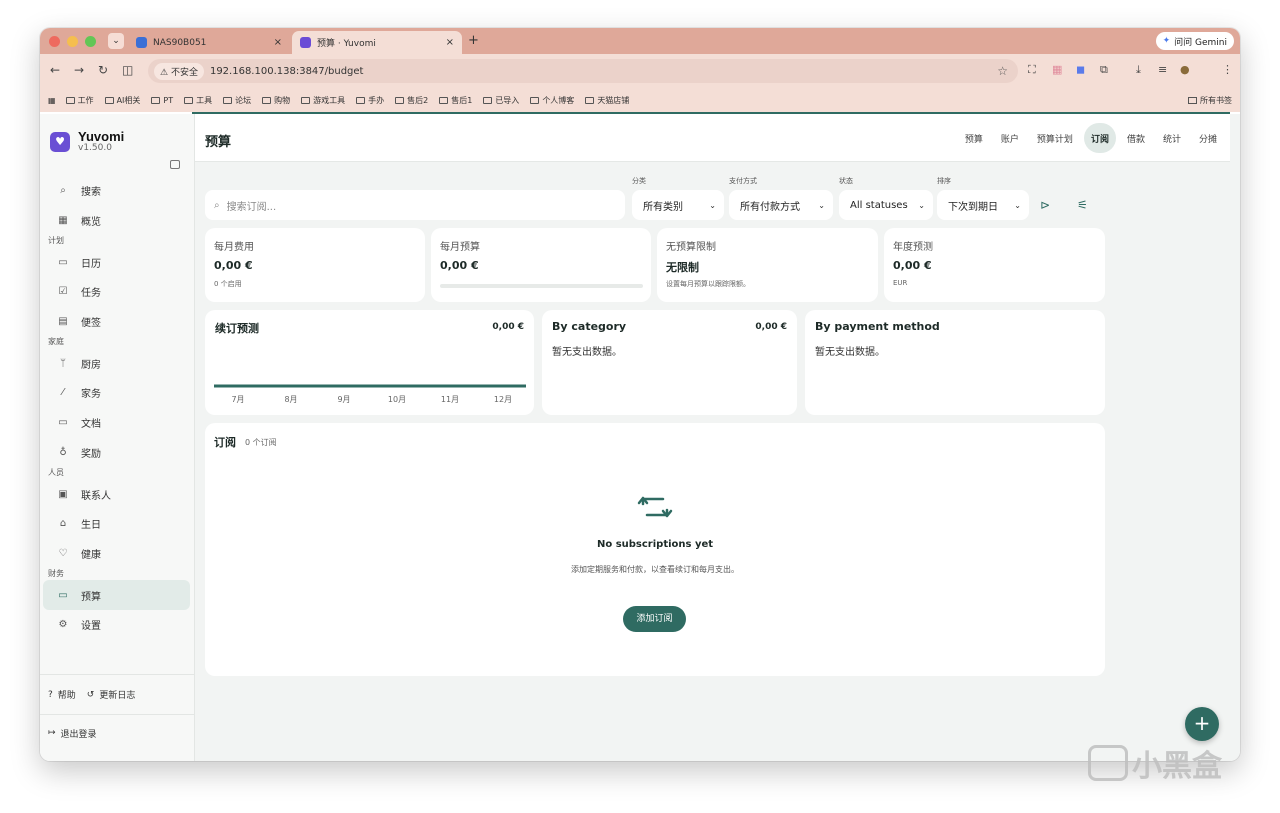 This screenshot has height=813, width=1280. Describe the element at coordinates (290, 399) in the screenshot. I see `month-tick-label: 8月` at that location.